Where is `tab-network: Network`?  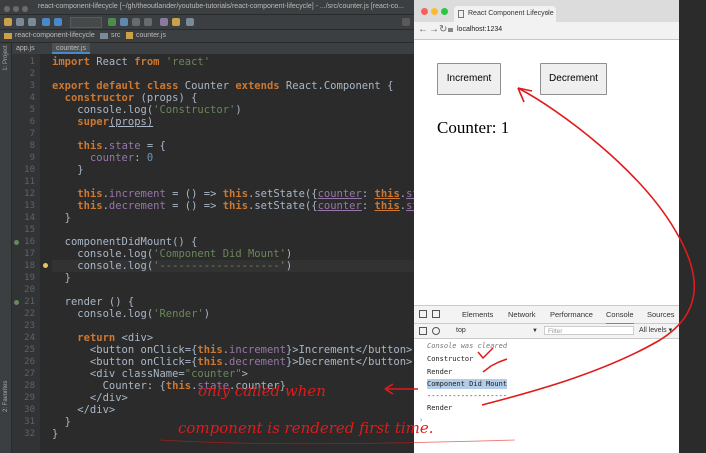 tab-network: Network is located at coordinates (522, 315).